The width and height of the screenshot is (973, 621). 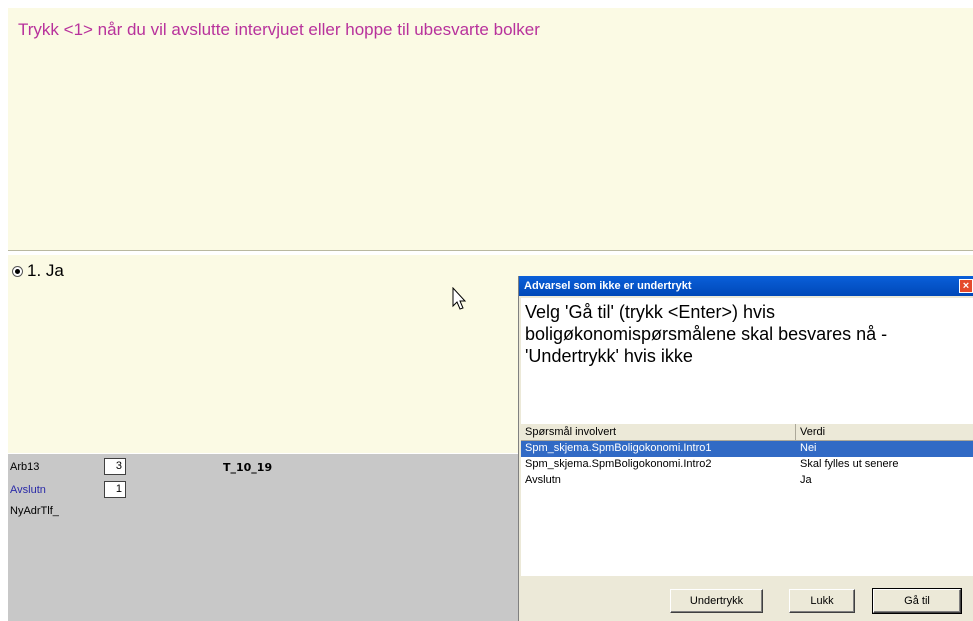 What do you see at coordinates (966, 286) in the screenshot?
I see `close-button: ×` at bounding box center [966, 286].